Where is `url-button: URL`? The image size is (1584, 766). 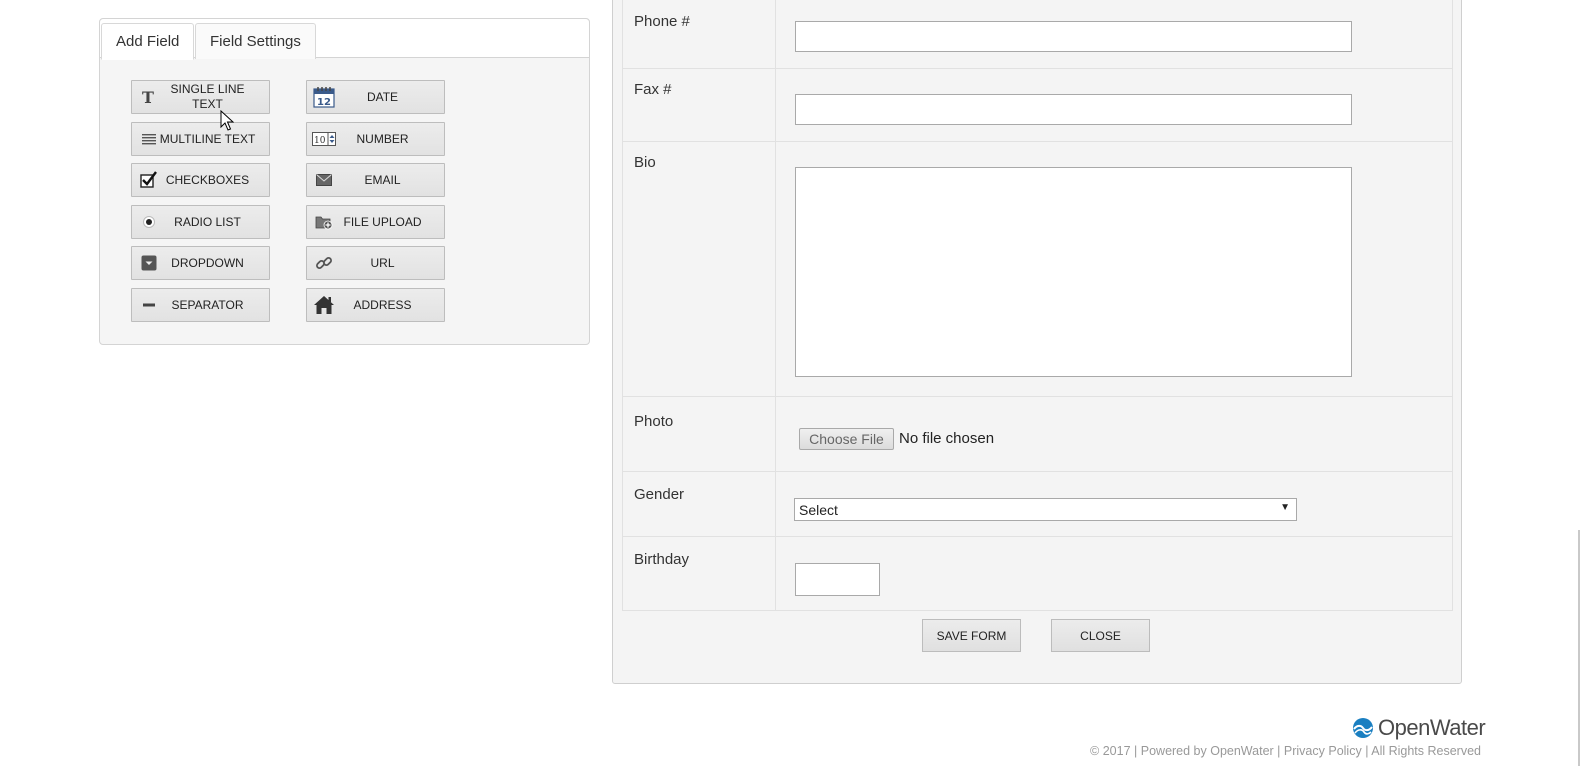 url-button: URL is located at coordinates (375, 263).